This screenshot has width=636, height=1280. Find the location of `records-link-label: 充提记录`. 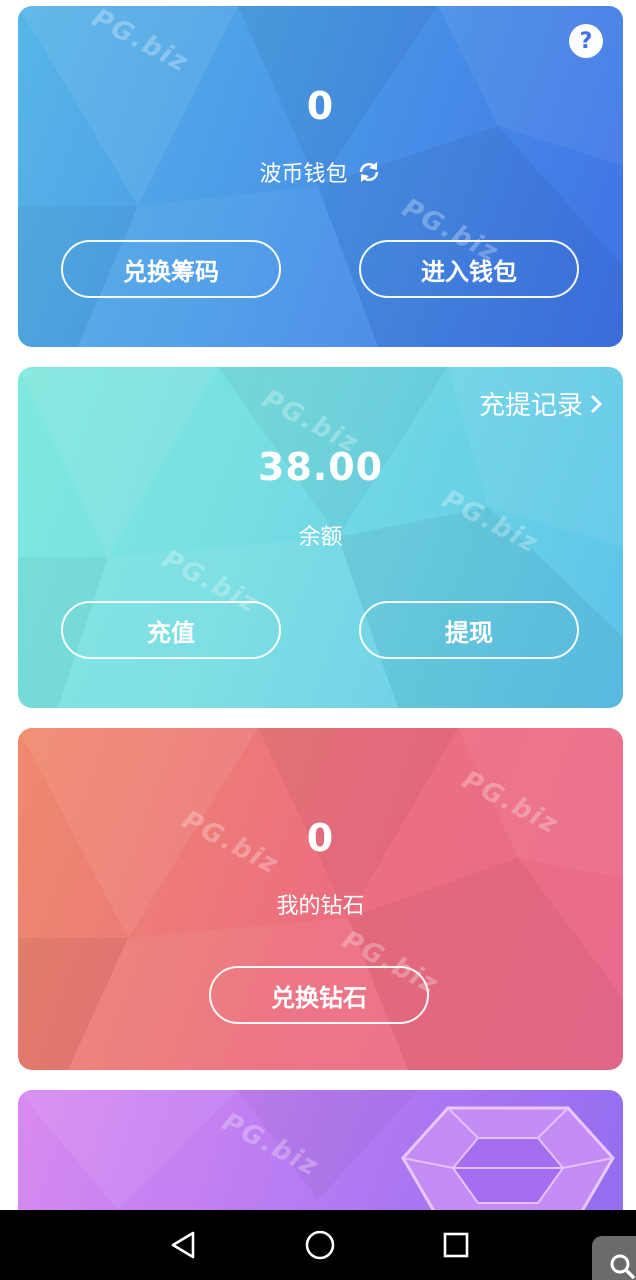

records-link-label: 充提记录 is located at coordinates (530, 406).